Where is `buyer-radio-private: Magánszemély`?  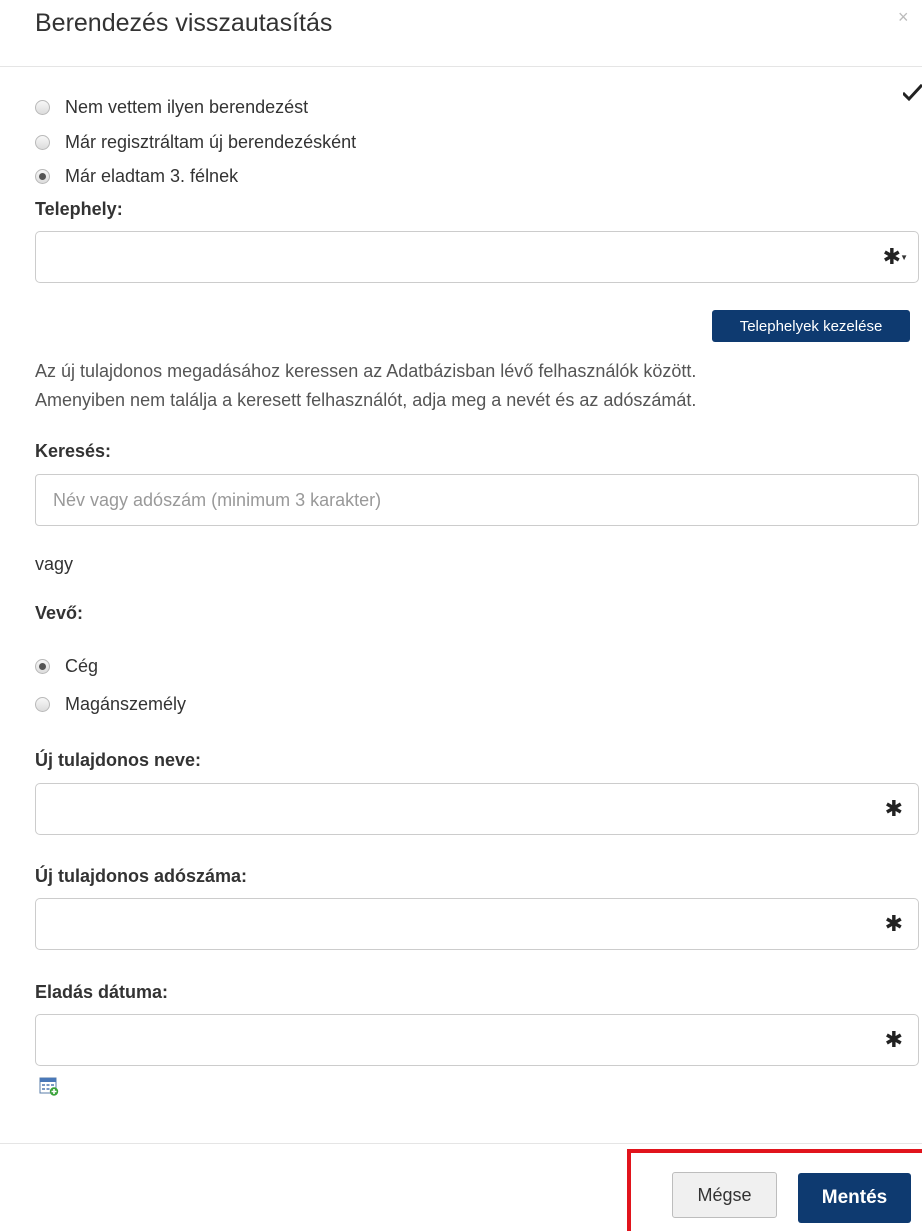
buyer-radio-private: Magánszemély is located at coordinates (110, 704).